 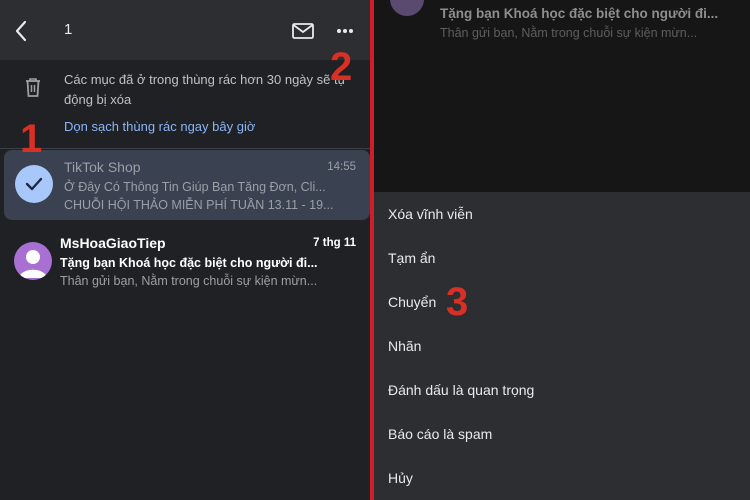 I want to click on menu-item-move: Chuyển, so click(x=412, y=302).